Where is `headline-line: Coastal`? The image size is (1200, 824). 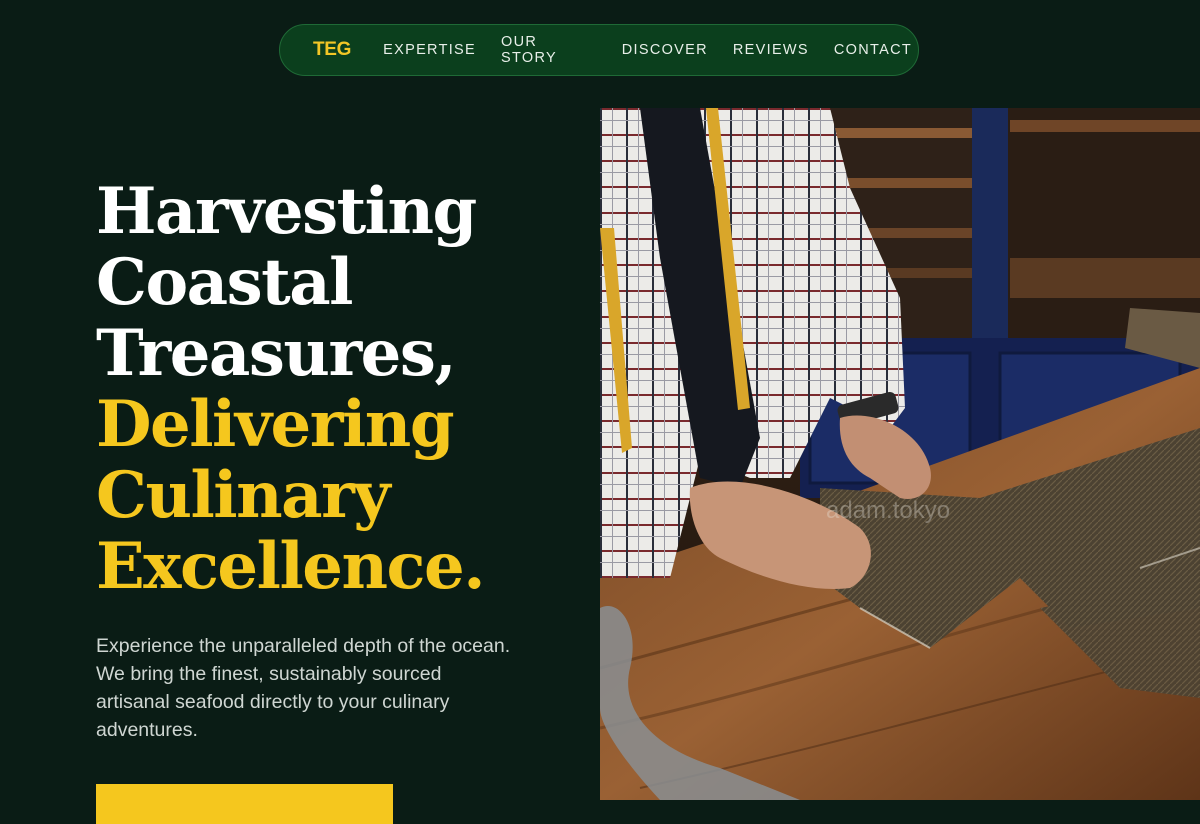
headline-line: Coastal is located at coordinates (224, 282).